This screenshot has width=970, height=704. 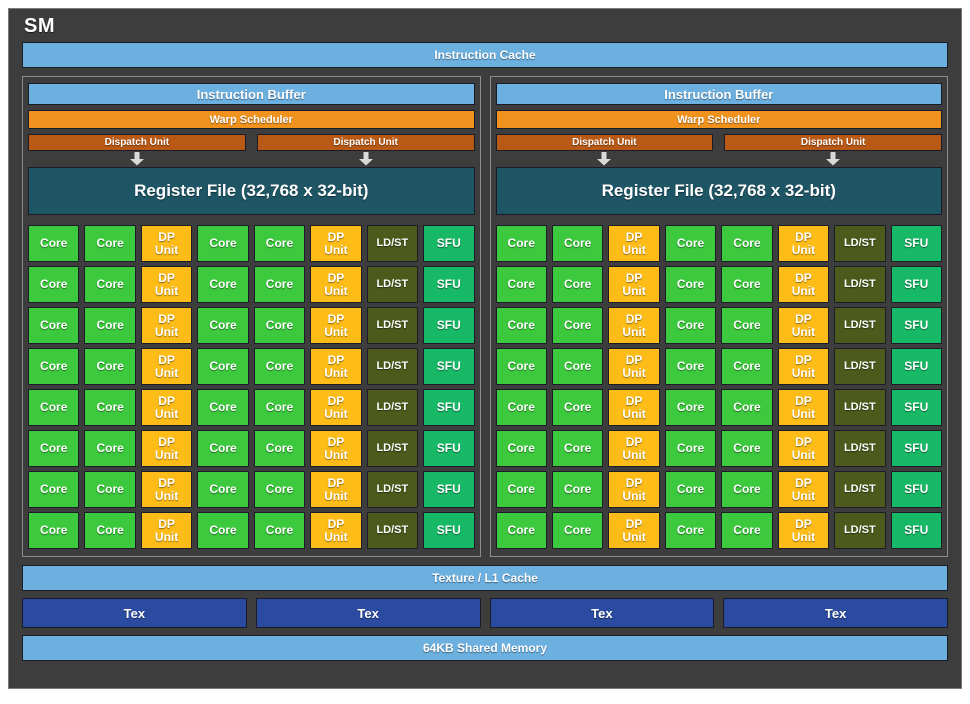 What do you see at coordinates (485, 578) in the screenshot?
I see `texture-l1-cache-block: Texture / L1 Cache` at bounding box center [485, 578].